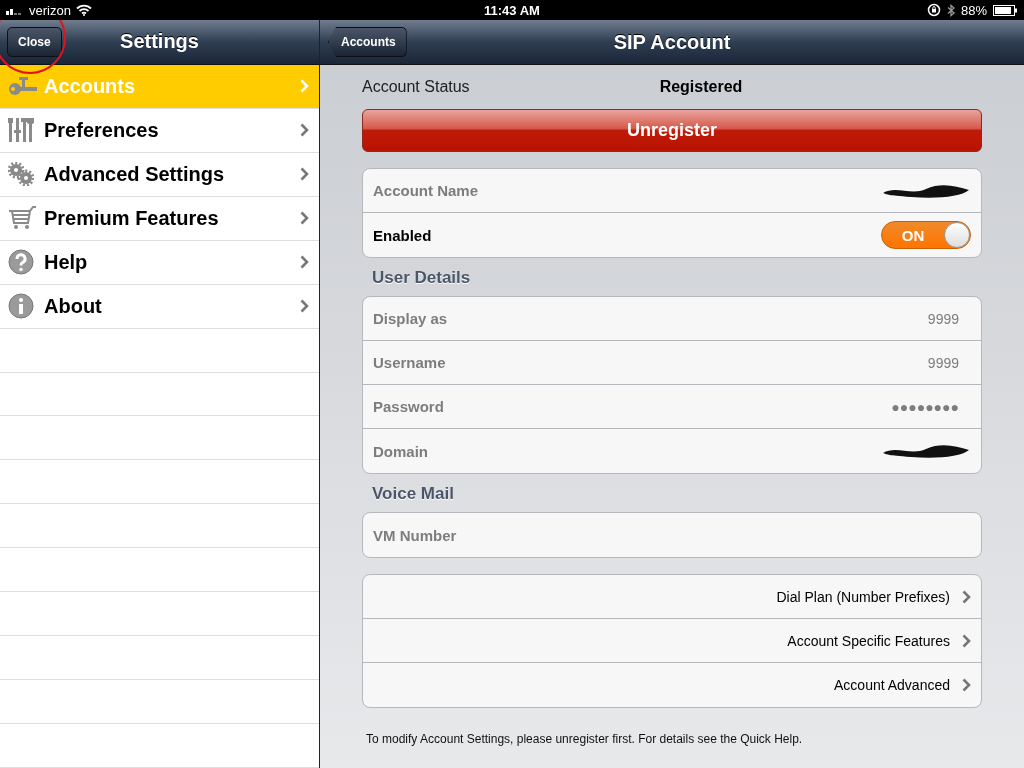  I want to click on sidebar-item: Premium Features, so click(159, 218).